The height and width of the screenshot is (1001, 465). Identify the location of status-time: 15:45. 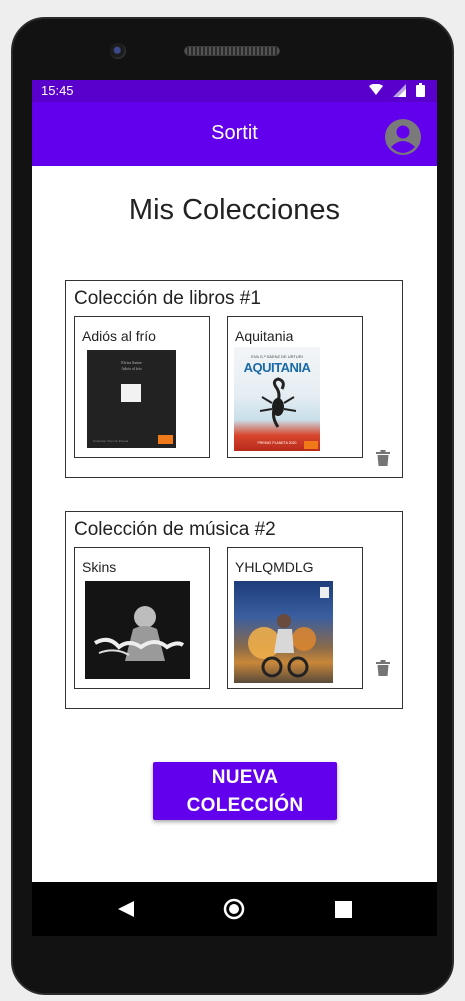
(57, 90).